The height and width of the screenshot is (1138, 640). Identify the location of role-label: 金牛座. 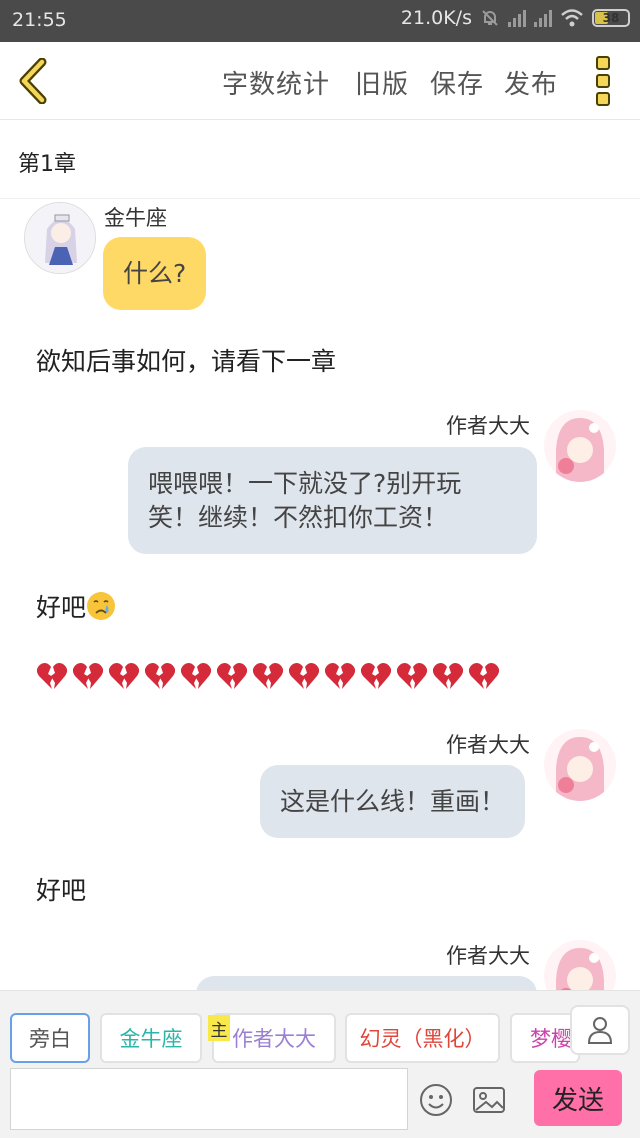
(151, 1039).